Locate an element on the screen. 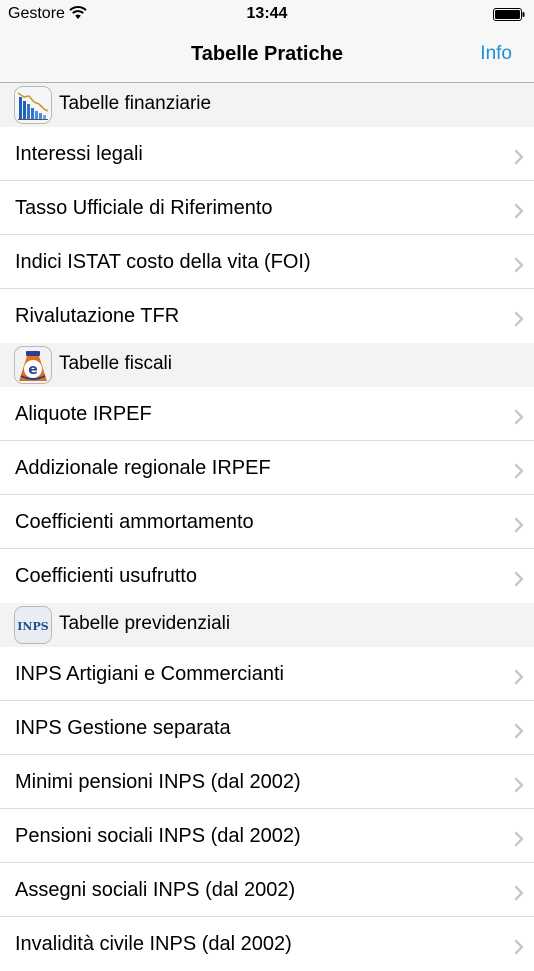 The width and height of the screenshot is (534, 971). list-item-invalidita-civile: Invalidità civile INPS (dal 2002) is located at coordinates (267, 944).